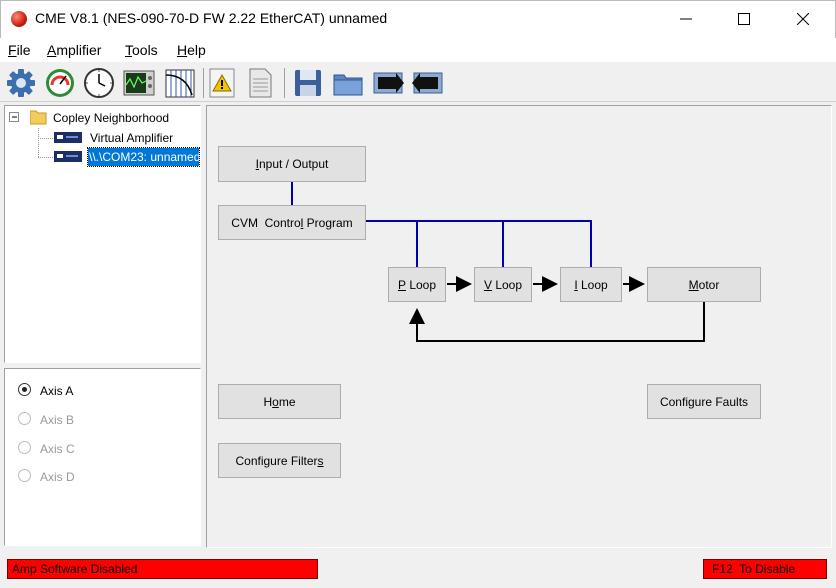  Describe the element at coordinates (279, 401) in the screenshot. I see `home-button: Ho me` at that location.